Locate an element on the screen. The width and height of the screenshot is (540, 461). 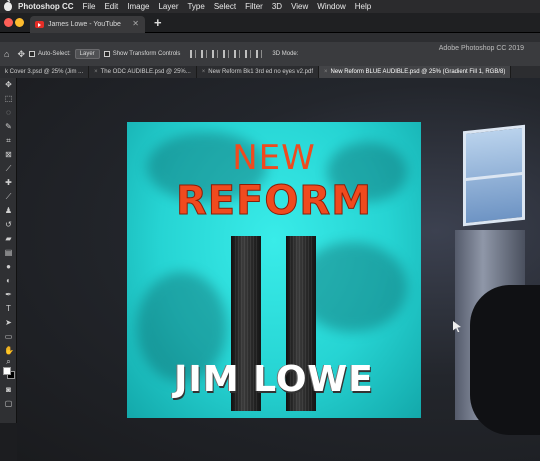
3d-mode-label: 3D Mode: is located at coordinates (285, 54).